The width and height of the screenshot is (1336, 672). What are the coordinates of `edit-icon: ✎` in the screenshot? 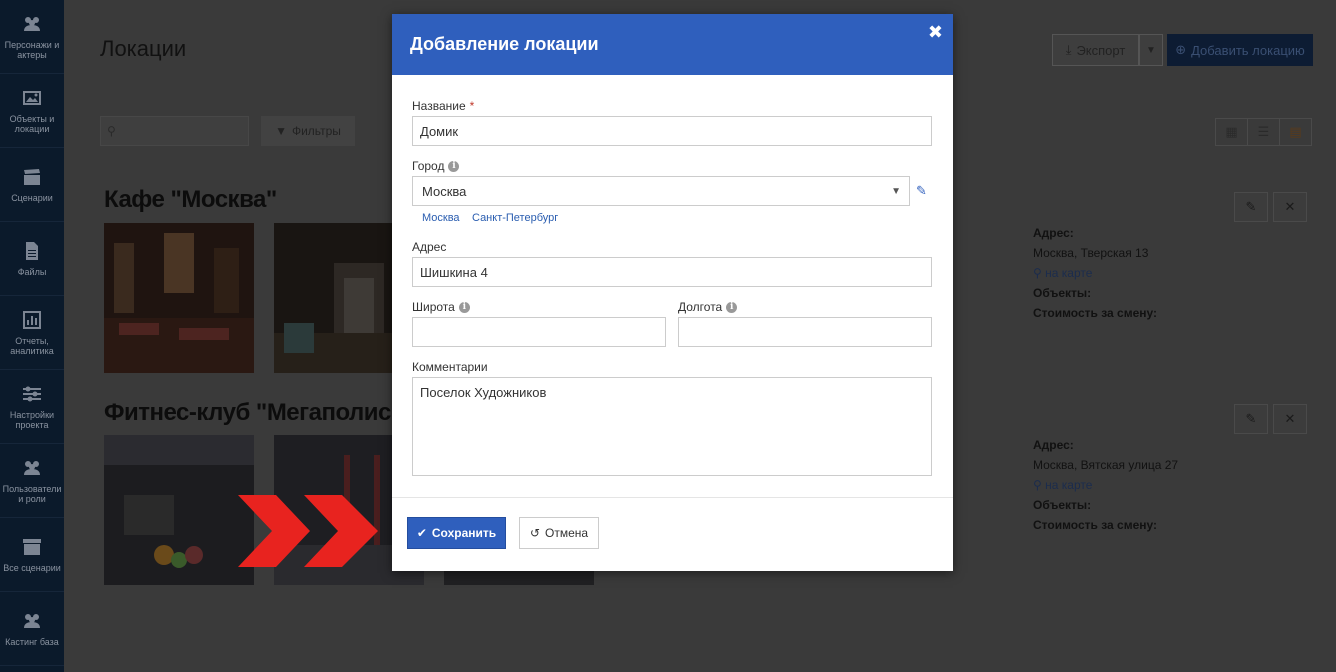 It's located at (1251, 206).